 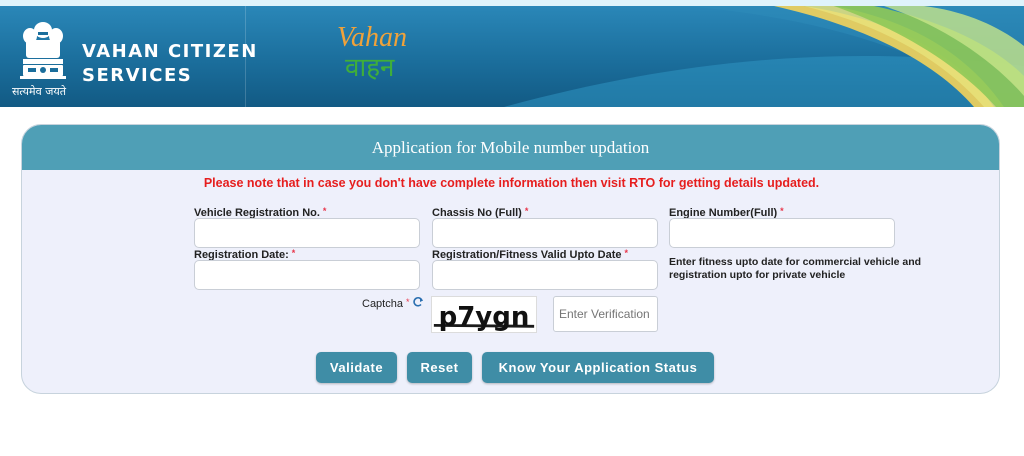 I want to click on captcha-input, so click(x=605, y=314).